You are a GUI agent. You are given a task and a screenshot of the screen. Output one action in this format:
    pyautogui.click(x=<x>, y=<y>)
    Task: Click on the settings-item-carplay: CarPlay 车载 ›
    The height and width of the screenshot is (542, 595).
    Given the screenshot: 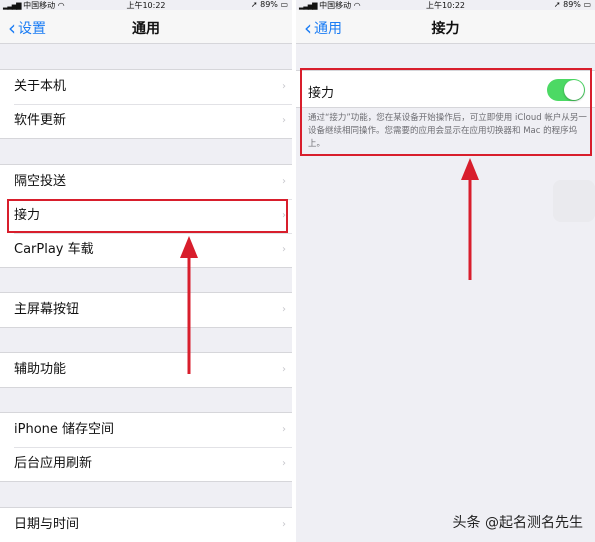 What is the action you would take?
    pyautogui.click(x=146, y=250)
    